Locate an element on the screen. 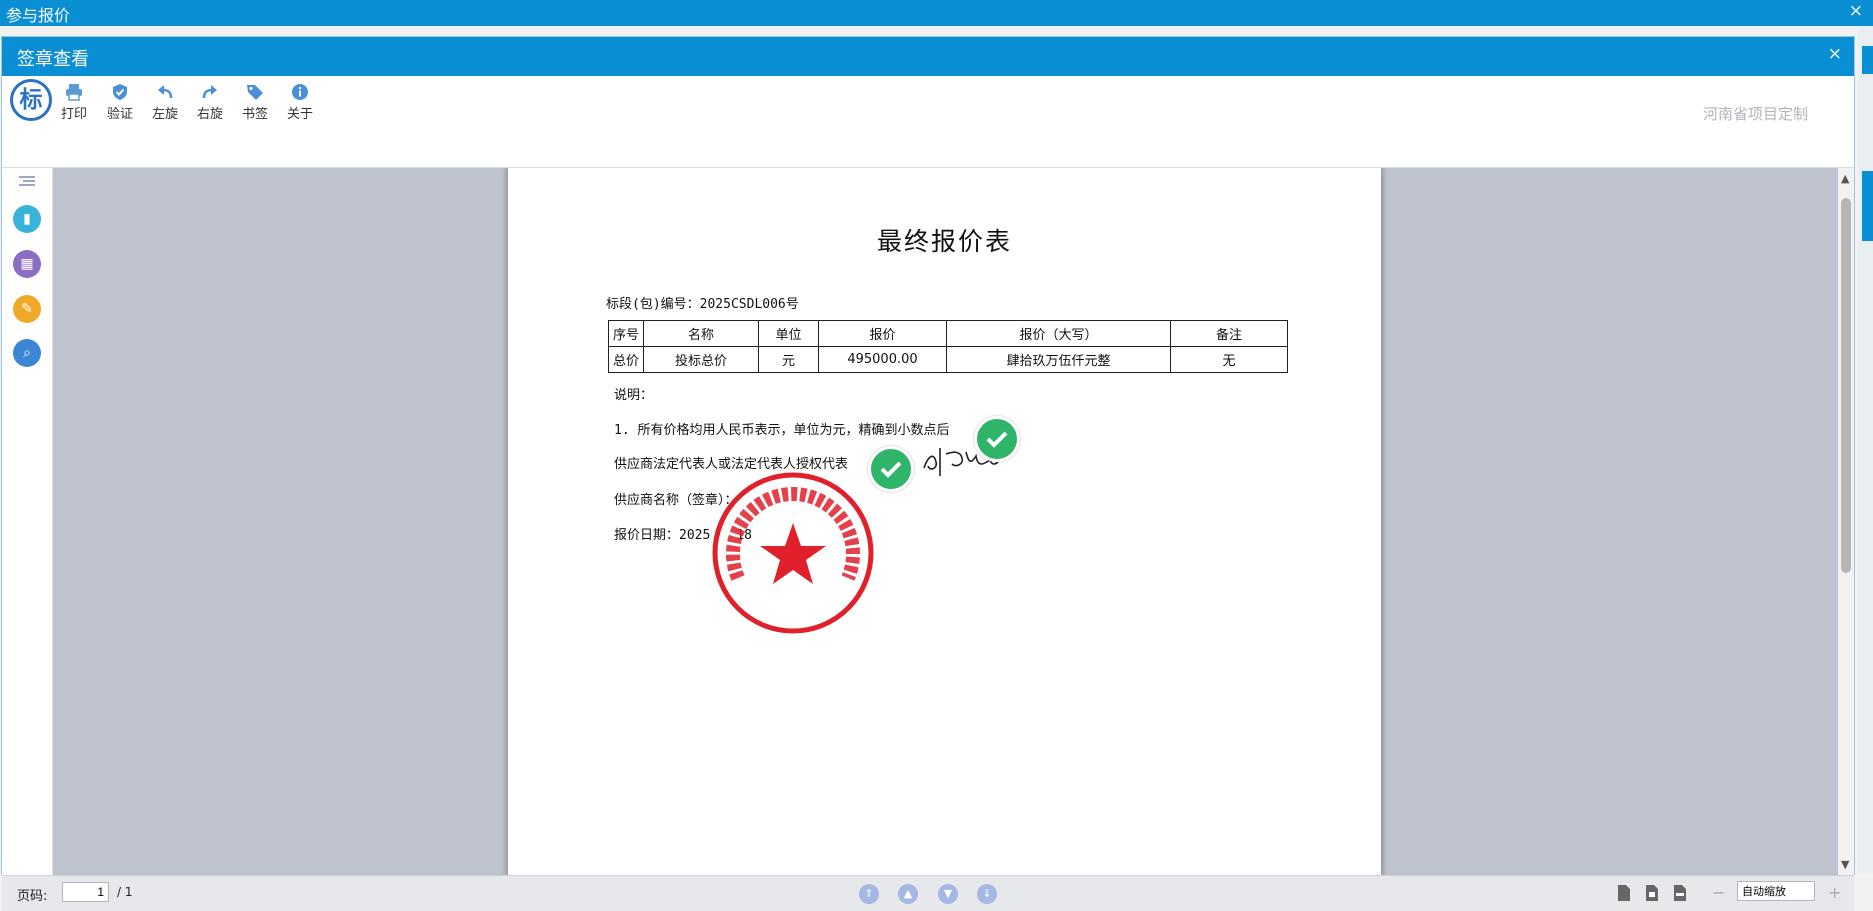 The image size is (1873, 911). table-cell: 总价 is located at coordinates (626, 359).